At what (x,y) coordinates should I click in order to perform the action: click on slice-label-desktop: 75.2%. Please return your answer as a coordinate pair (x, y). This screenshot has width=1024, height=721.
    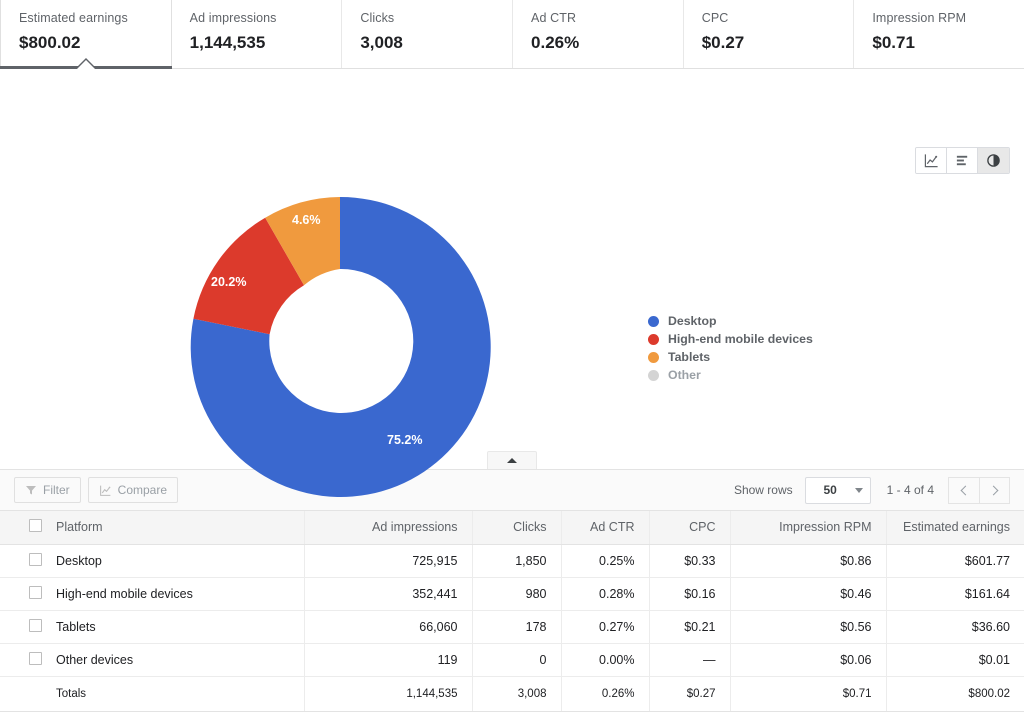
    Looking at the image, I should click on (405, 440).